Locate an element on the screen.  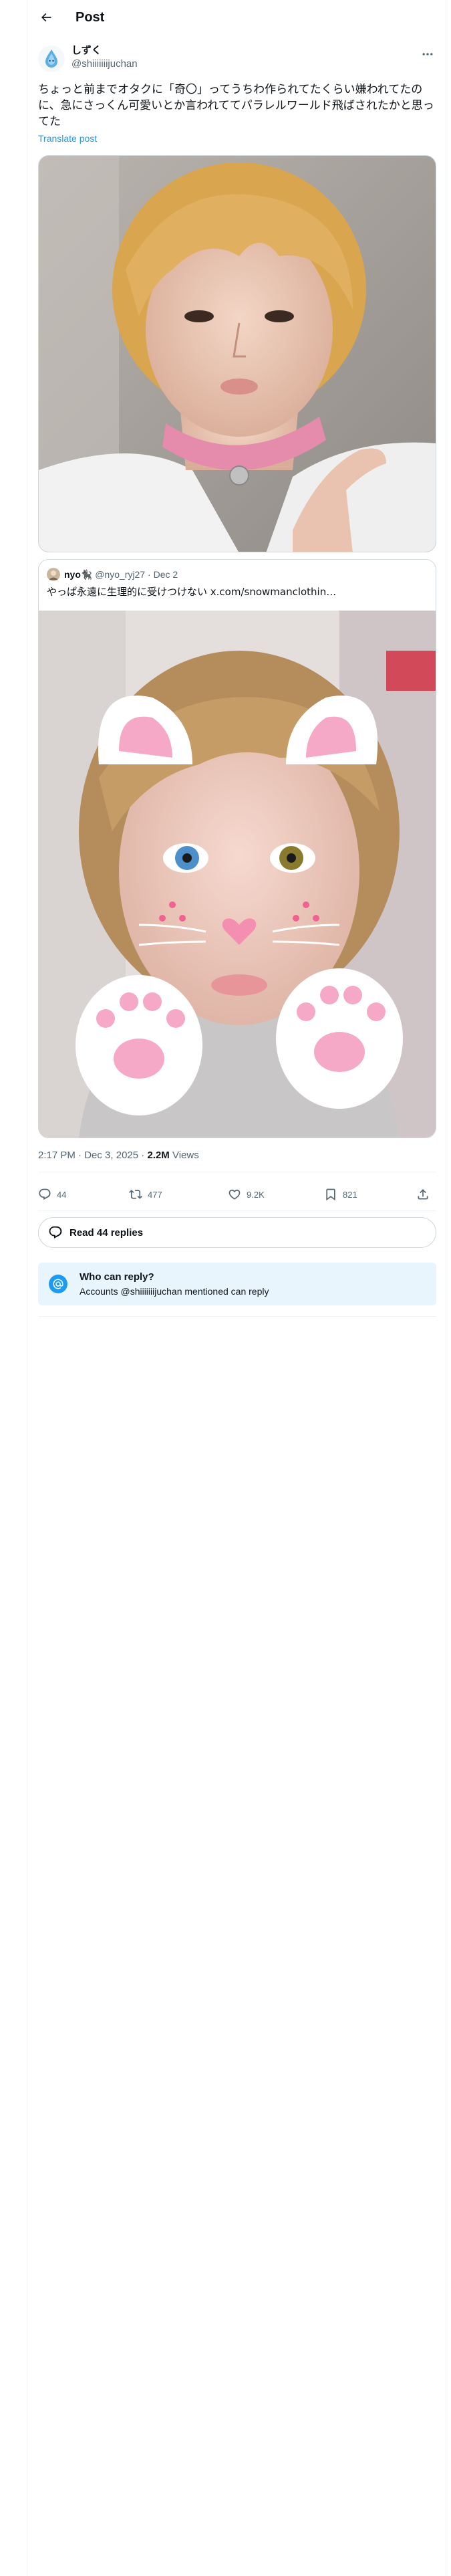
views-count: 2.2M is located at coordinates (158, 1155).